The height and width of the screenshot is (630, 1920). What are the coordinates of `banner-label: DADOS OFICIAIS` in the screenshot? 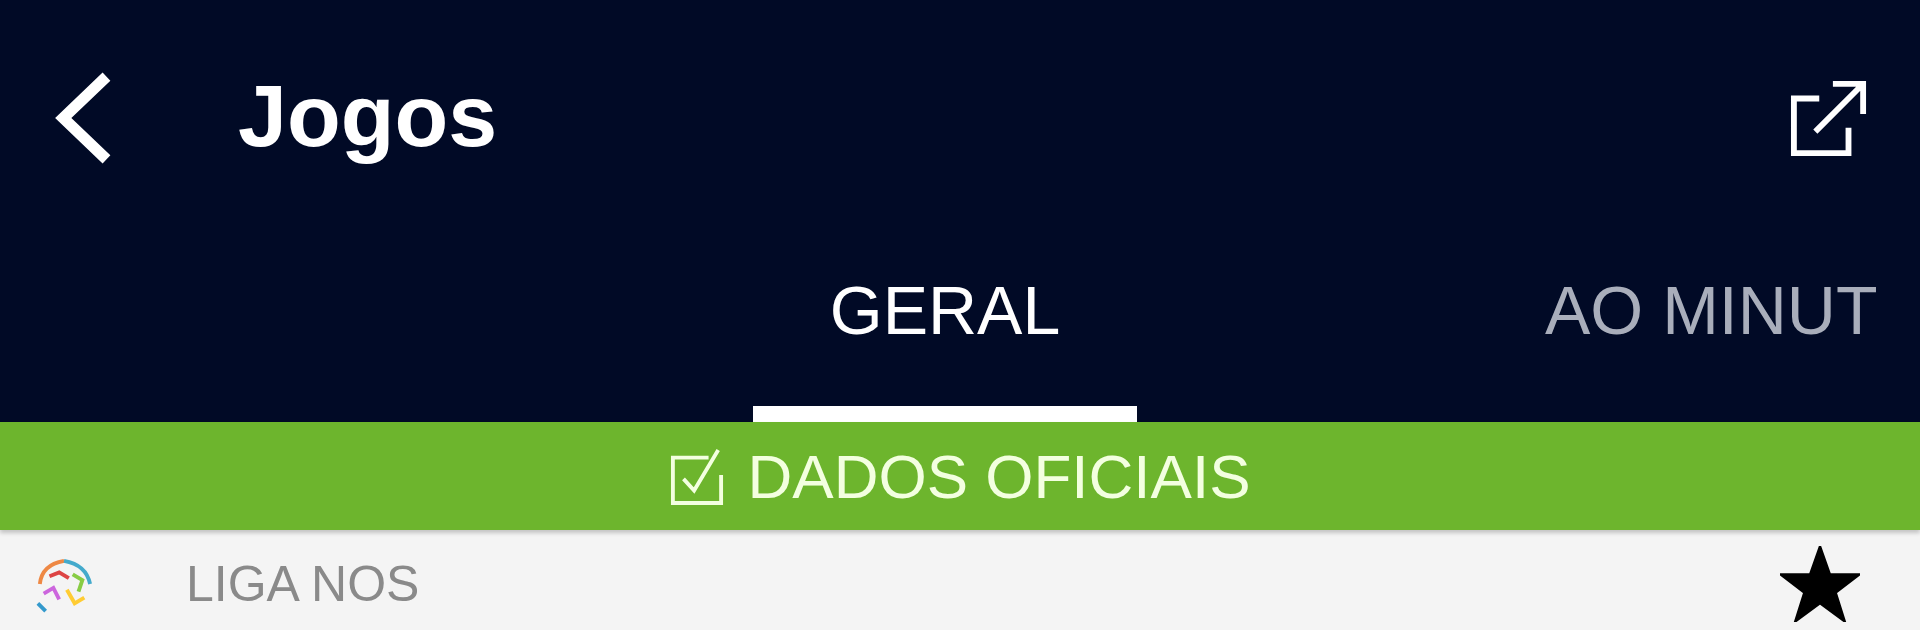 It's located at (999, 476).